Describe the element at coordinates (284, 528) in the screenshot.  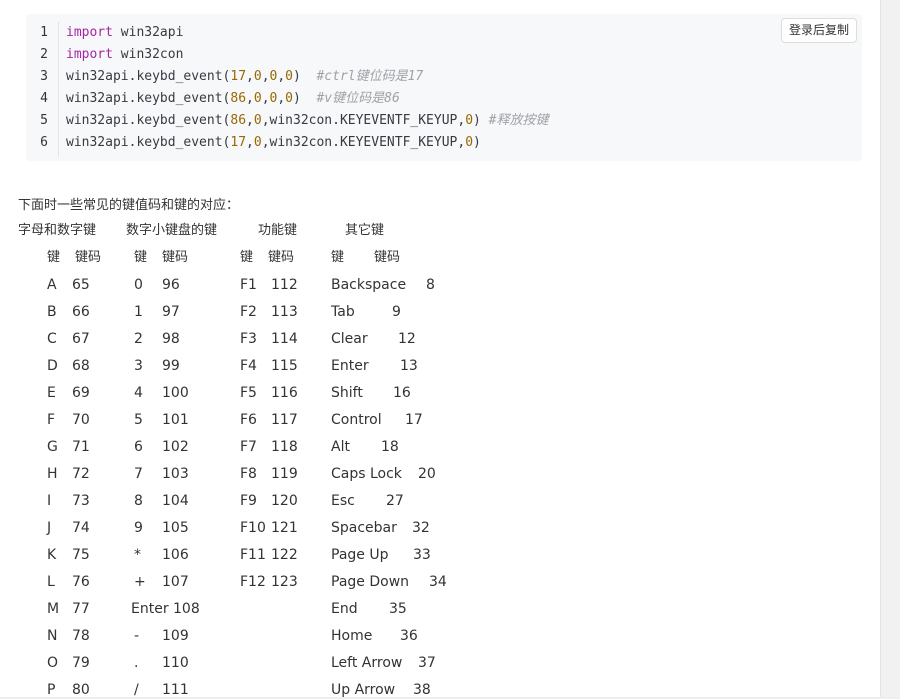
I see `function-code-cell: 121` at that location.